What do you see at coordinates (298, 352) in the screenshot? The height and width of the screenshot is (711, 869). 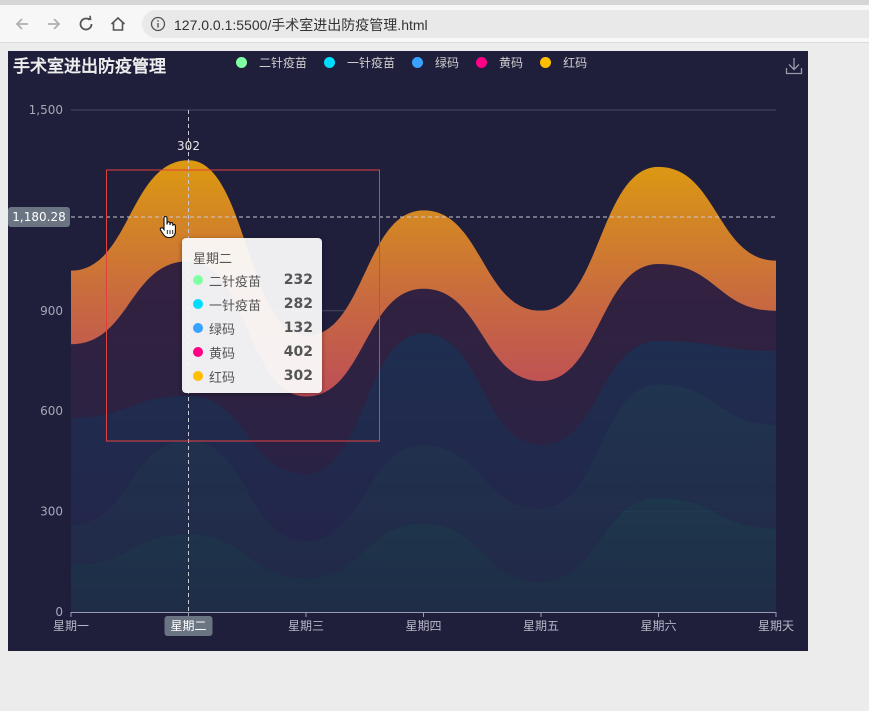 I see `tooltip-series-value: 402` at bounding box center [298, 352].